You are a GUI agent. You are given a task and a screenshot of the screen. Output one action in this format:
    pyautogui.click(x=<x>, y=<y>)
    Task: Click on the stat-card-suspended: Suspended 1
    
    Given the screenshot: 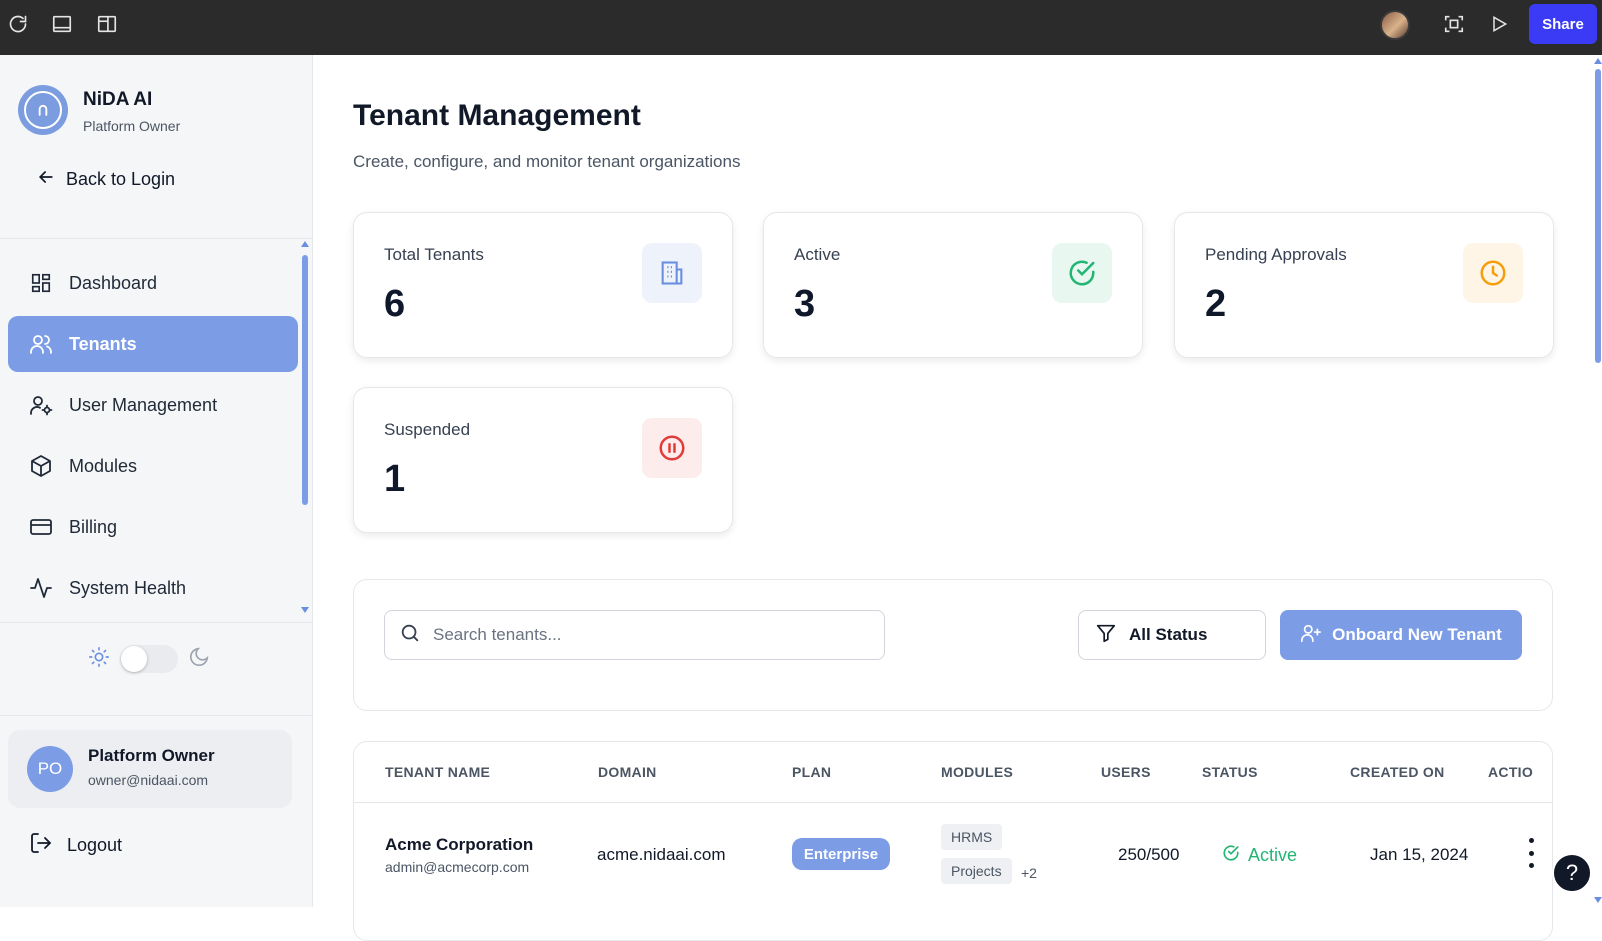 What is the action you would take?
    pyautogui.click(x=543, y=460)
    